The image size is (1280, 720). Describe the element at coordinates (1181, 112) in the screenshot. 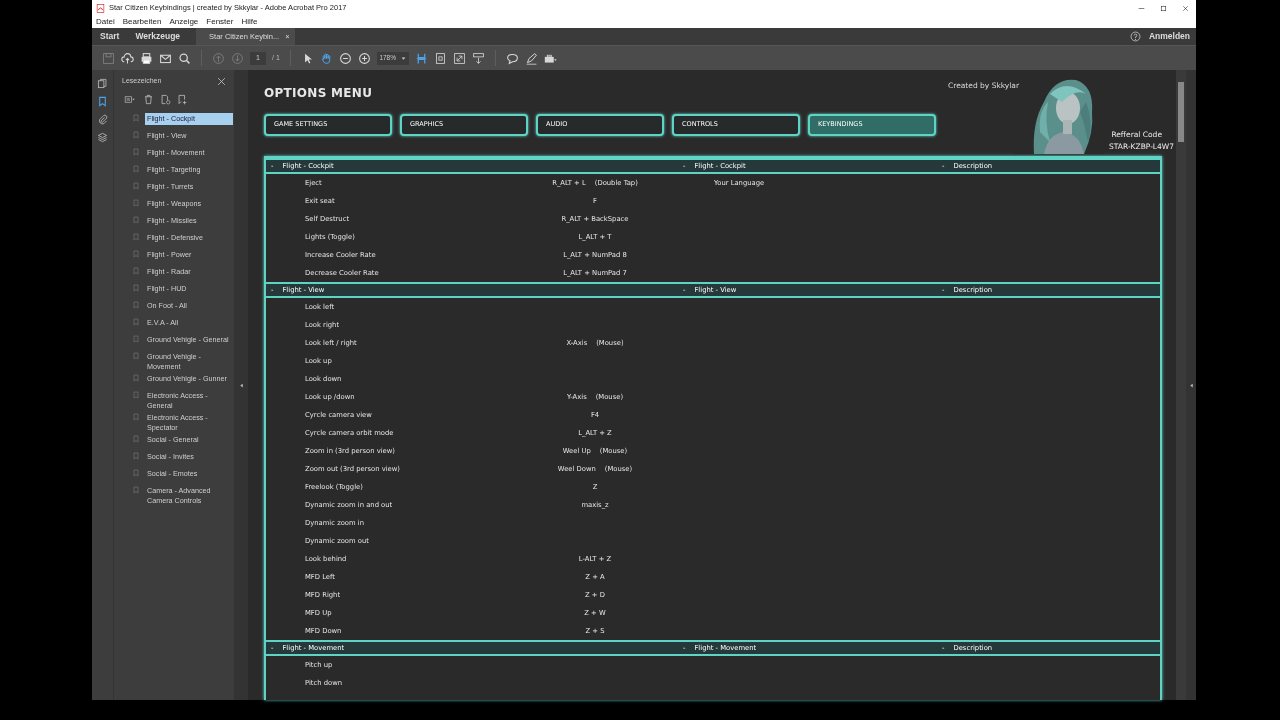

I see `scrollbar-thumb` at that location.